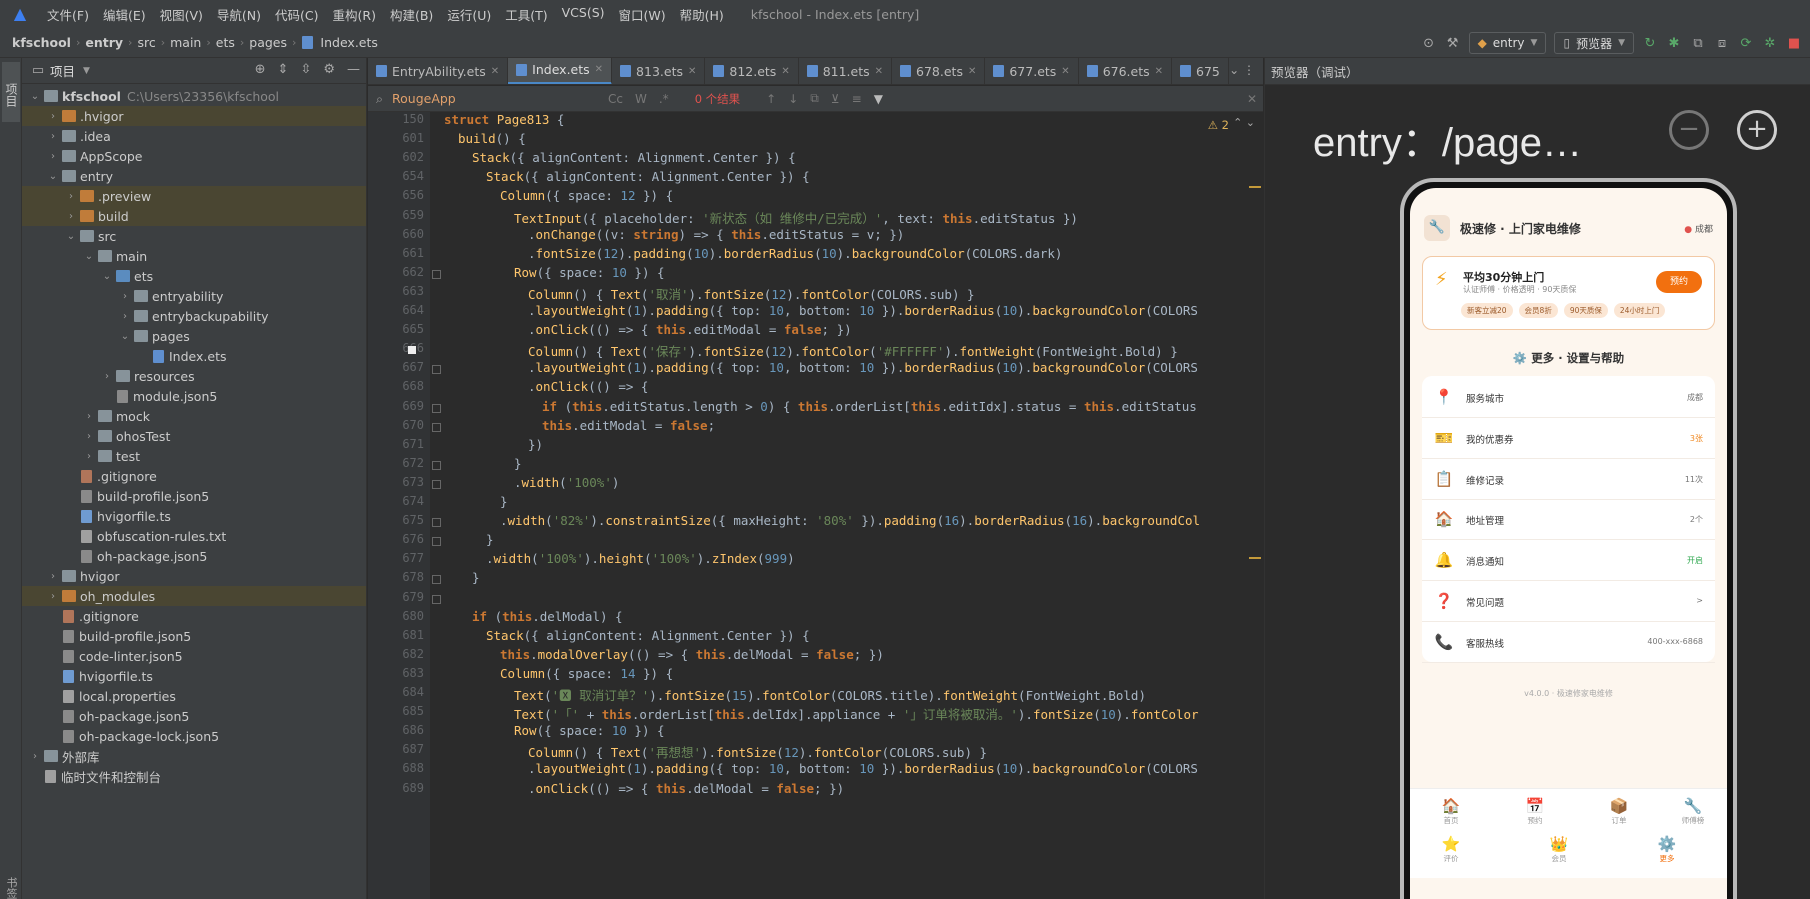 This screenshot has width=1810, height=899. What do you see at coordinates (560, 71) in the screenshot?
I see `editor-tab: Index.ets ✕` at bounding box center [560, 71].